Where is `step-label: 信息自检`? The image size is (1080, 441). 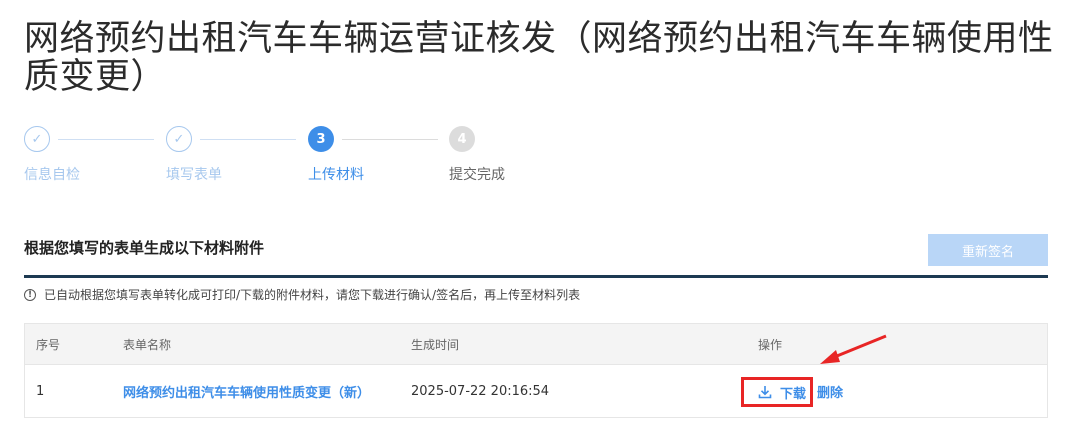
step-label: 信息自检 is located at coordinates (52, 175).